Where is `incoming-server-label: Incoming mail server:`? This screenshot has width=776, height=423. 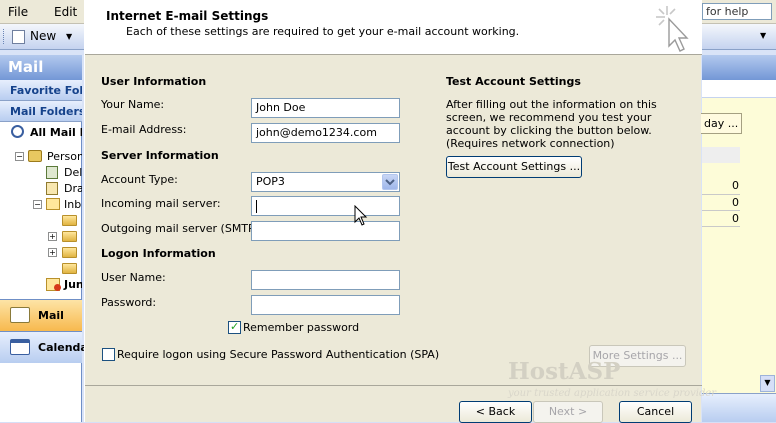 incoming-server-label: Incoming mail server: is located at coordinates (161, 203).